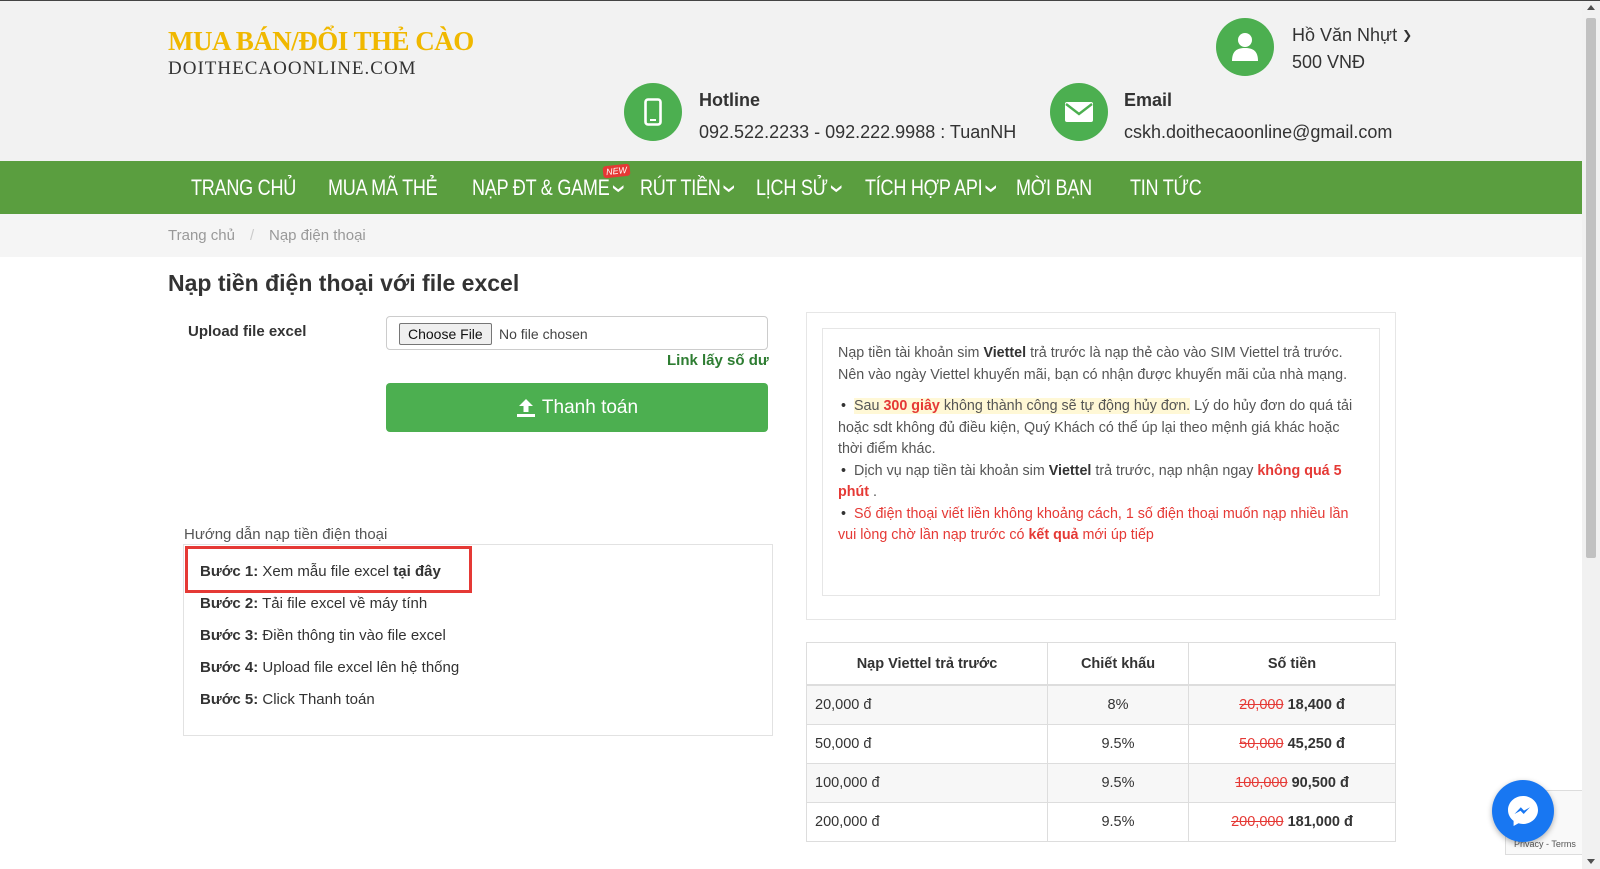 The width and height of the screenshot is (1600, 869). What do you see at coordinates (321, 41) in the screenshot?
I see `logo-main-text: MUA BÁN/ĐỔI THẺ CÀO` at bounding box center [321, 41].